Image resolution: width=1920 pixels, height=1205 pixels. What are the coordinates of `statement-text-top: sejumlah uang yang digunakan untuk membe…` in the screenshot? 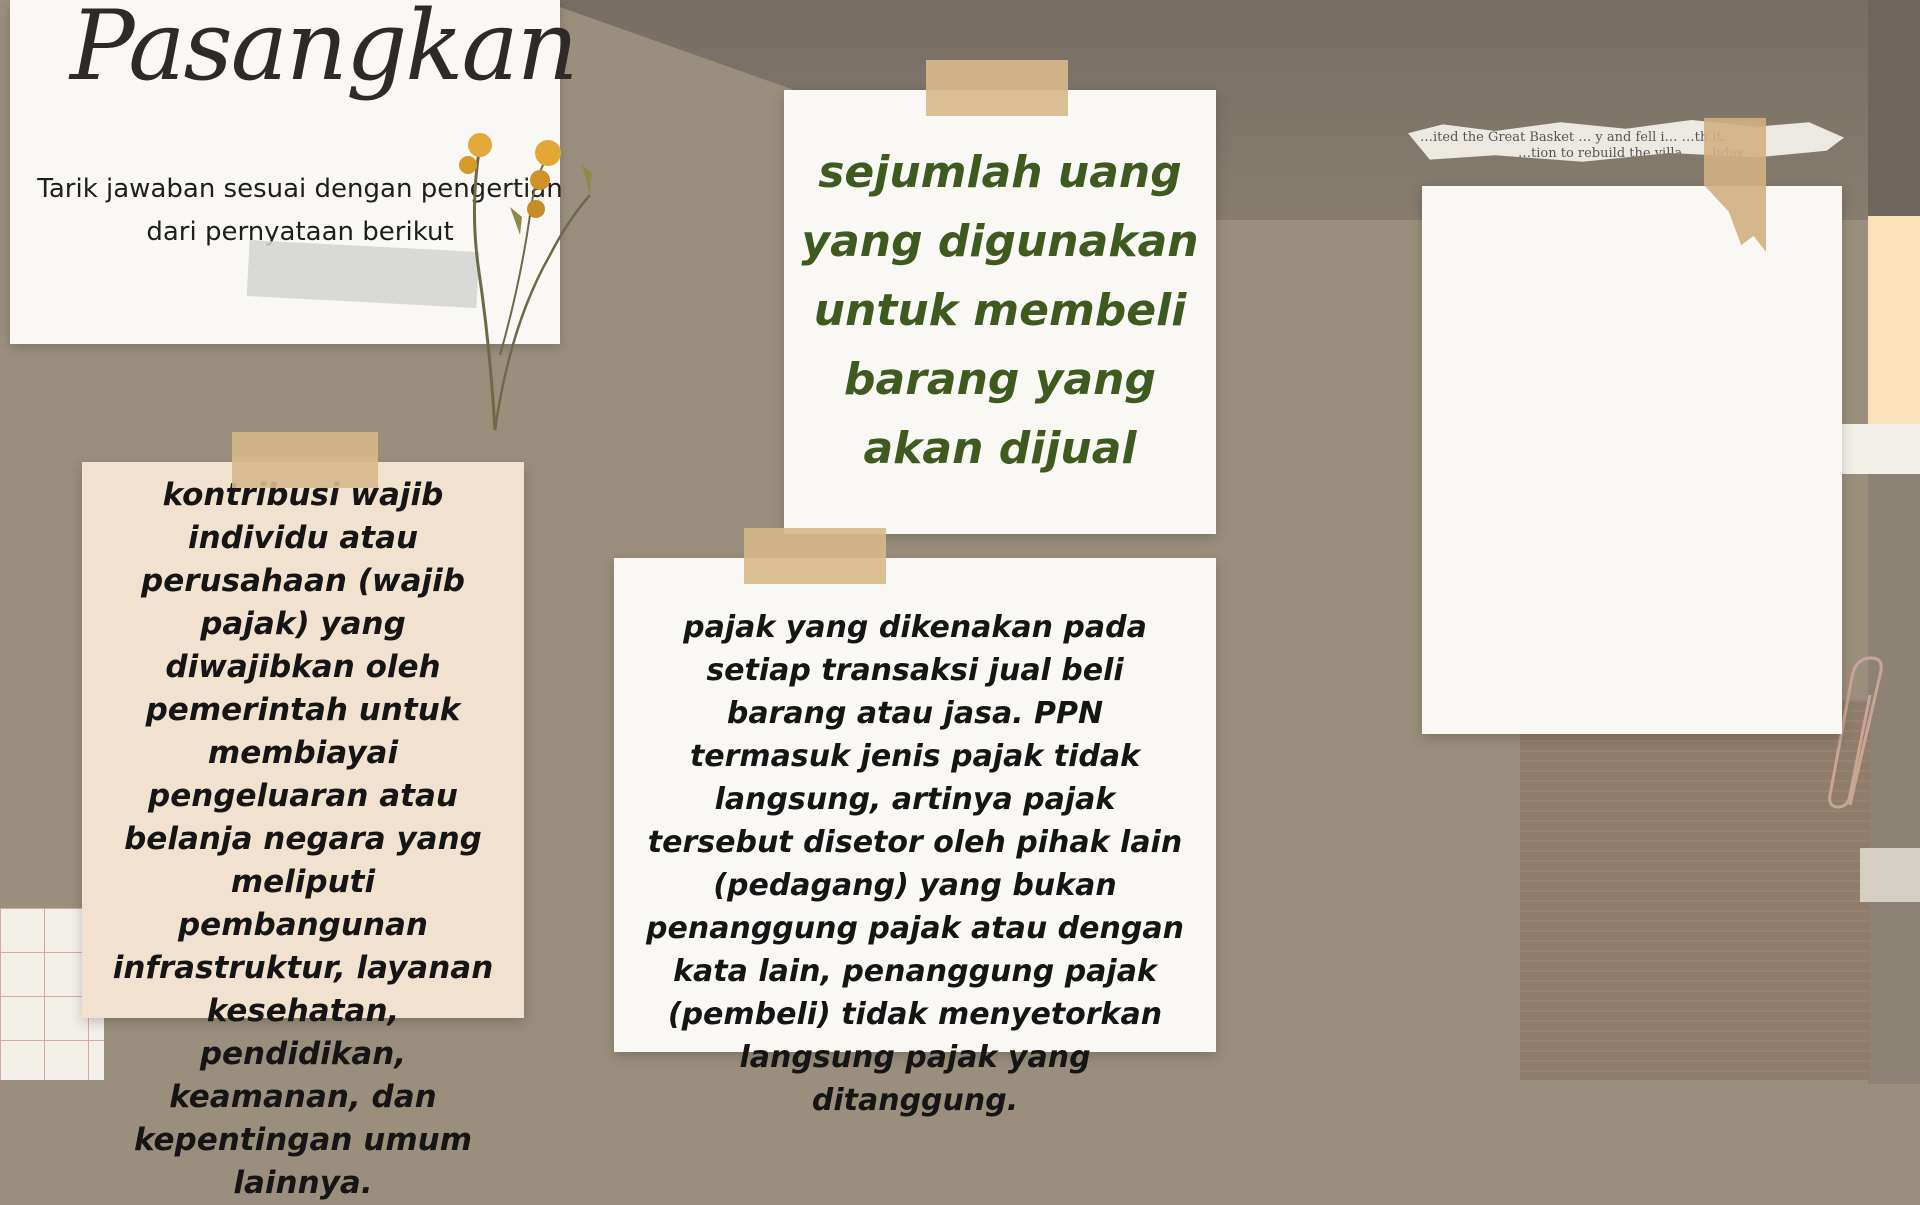 It's located at (1000, 310).